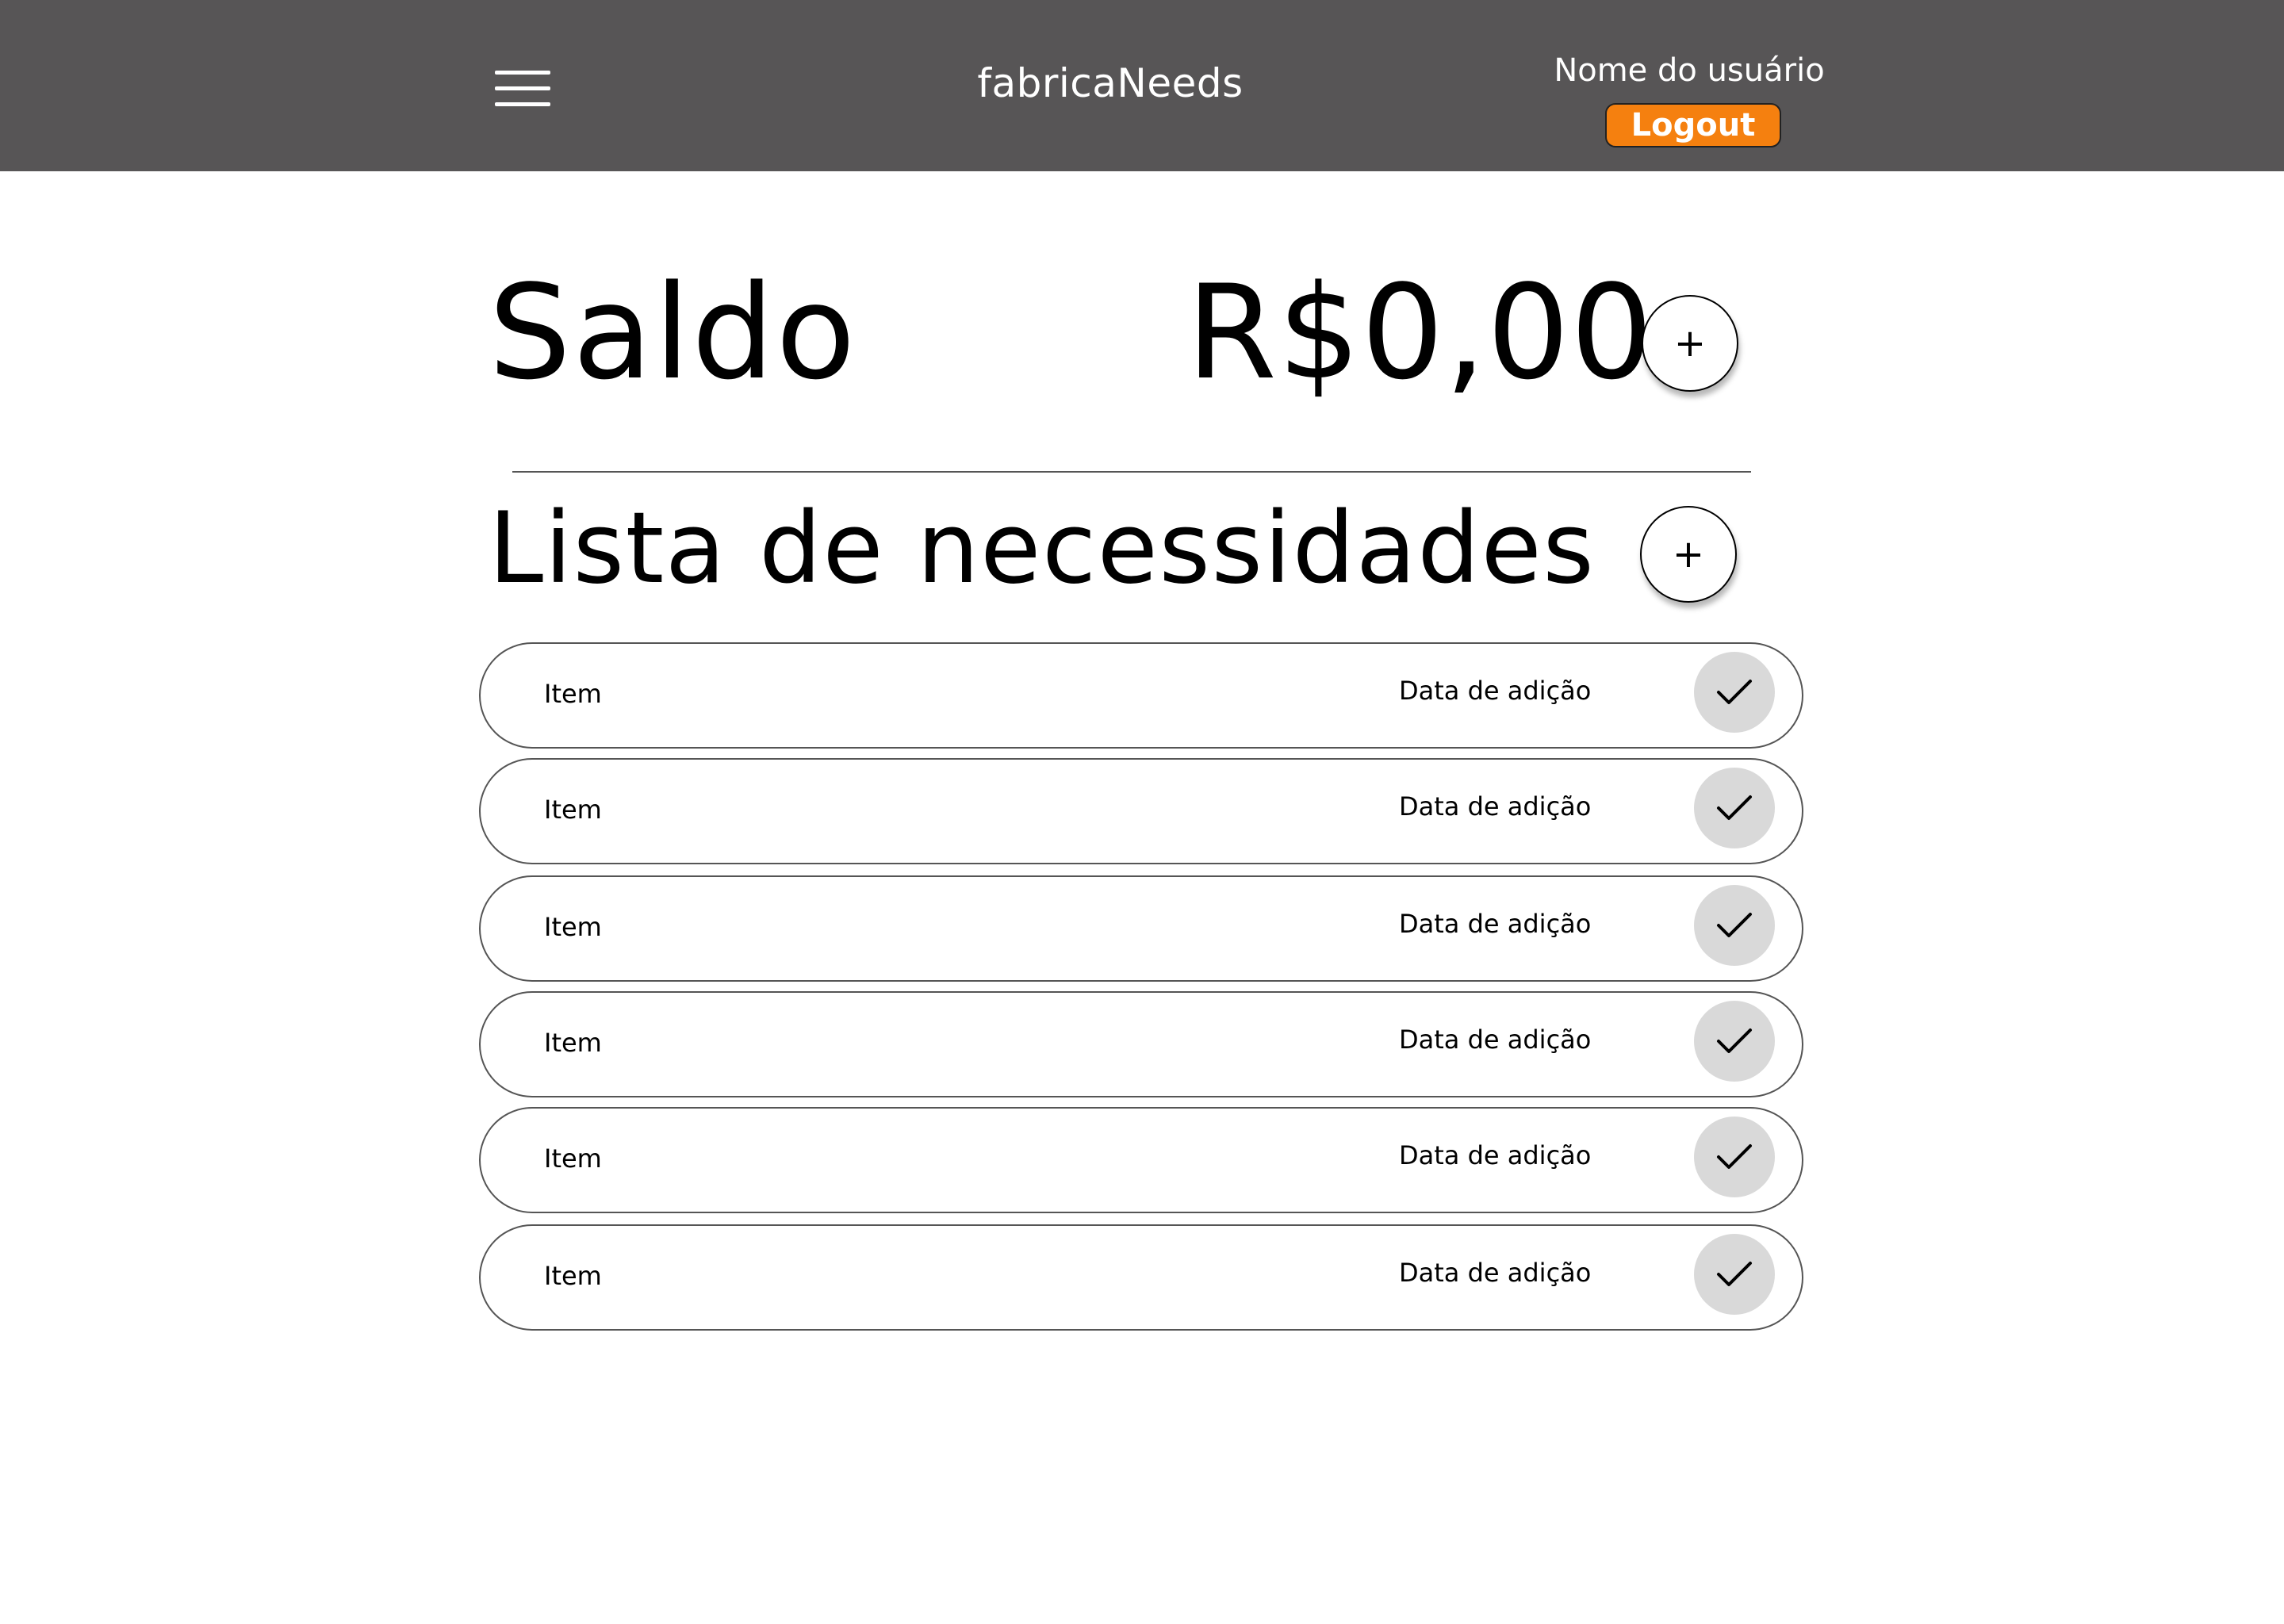 Image resolution: width=2284 pixels, height=1624 pixels. What do you see at coordinates (1110, 83) in the screenshot?
I see `app-title: fabricaNeeds` at bounding box center [1110, 83].